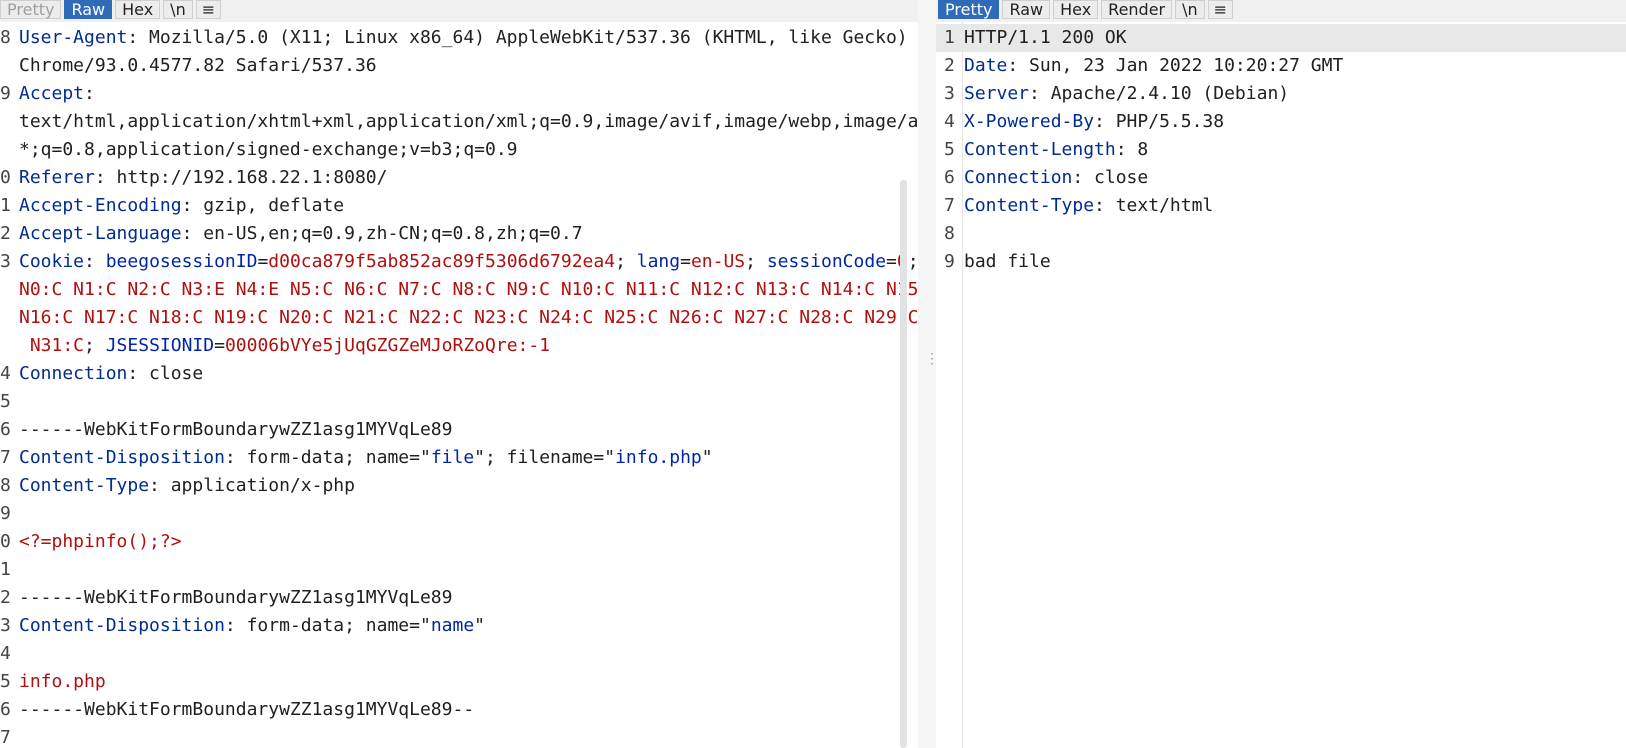  Describe the element at coordinates (1281, 262) in the screenshot. I see `response-line: 9 bad file` at that location.